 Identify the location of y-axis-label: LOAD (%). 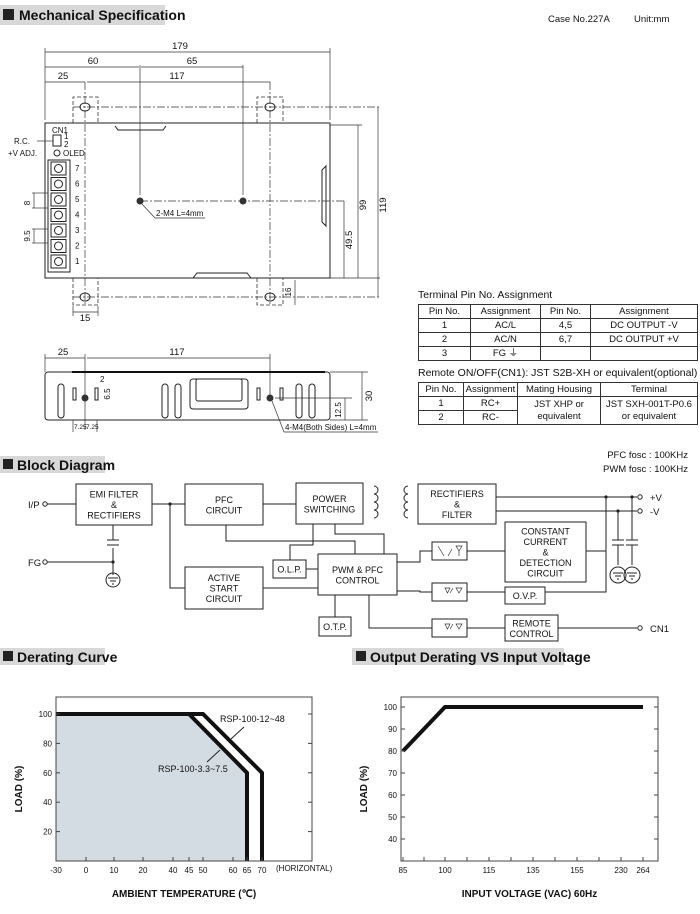
(19, 789).